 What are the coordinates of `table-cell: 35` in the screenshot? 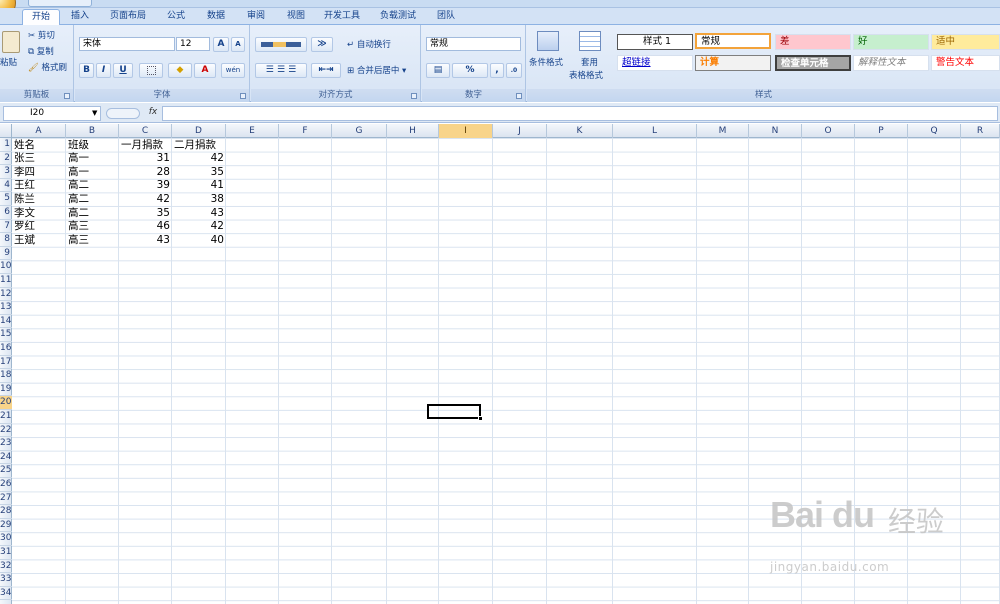 It's located at (199, 172).